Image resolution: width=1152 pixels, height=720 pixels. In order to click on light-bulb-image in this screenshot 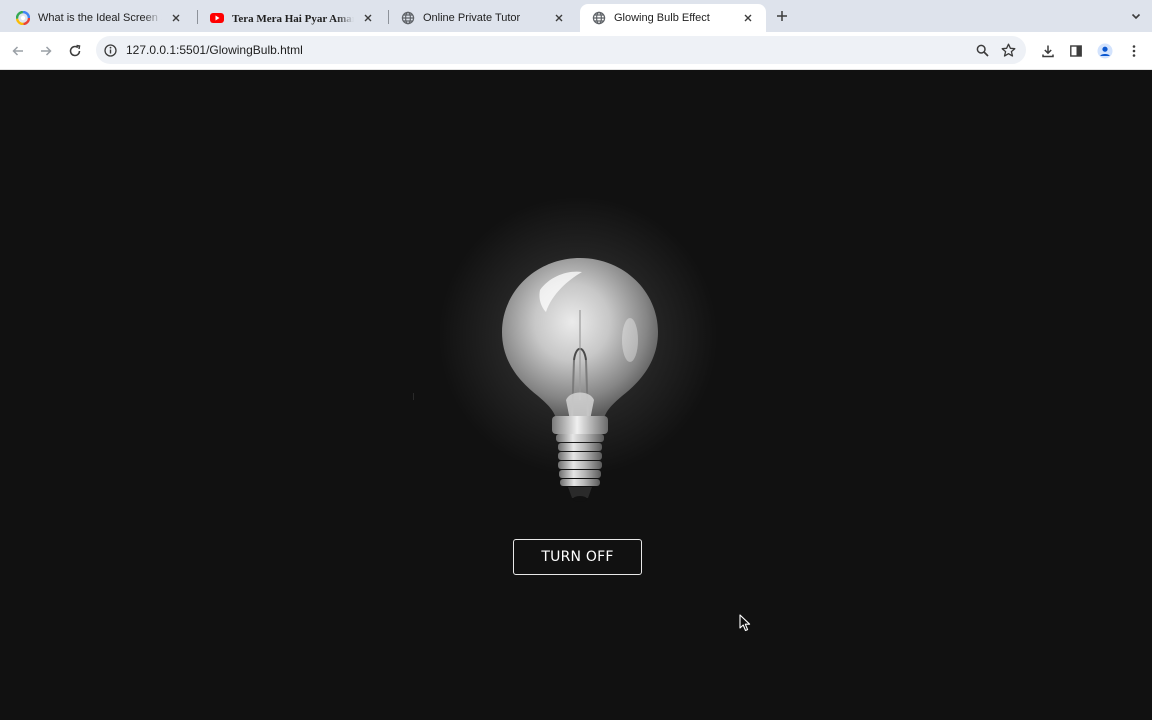, I will do `click(580, 380)`.